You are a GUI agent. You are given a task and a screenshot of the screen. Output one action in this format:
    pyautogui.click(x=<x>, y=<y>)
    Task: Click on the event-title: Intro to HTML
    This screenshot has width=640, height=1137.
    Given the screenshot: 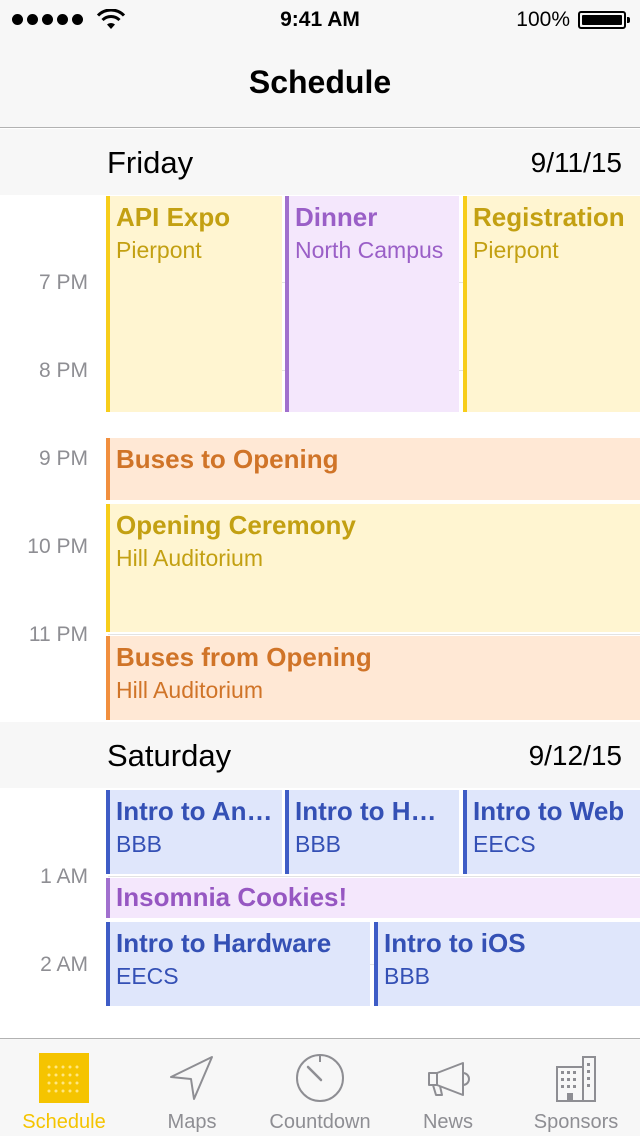 What is the action you would take?
    pyautogui.click(x=377, y=811)
    